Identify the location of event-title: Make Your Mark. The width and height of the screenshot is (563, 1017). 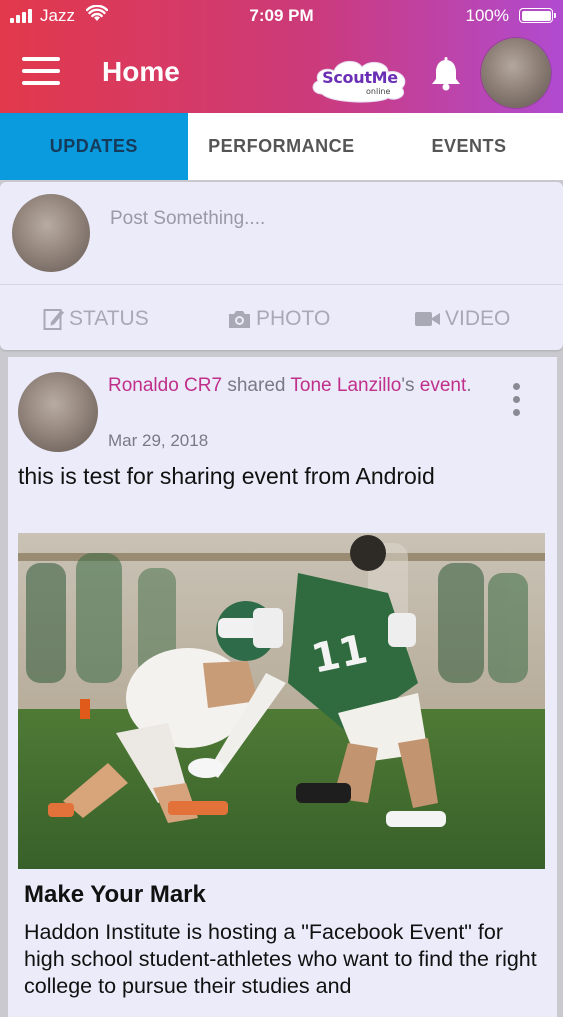
(115, 895).